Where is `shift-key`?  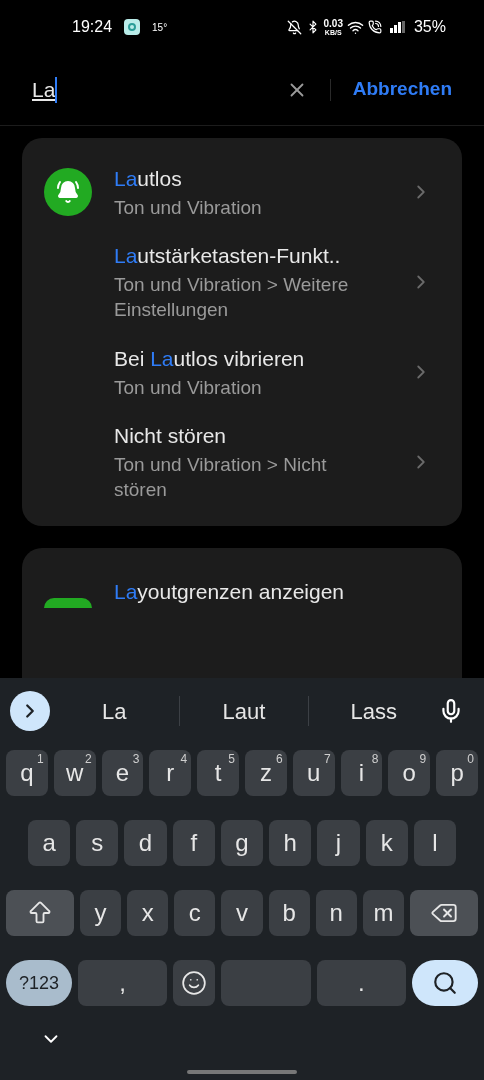
shift-key is located at coordinates (40, 913).